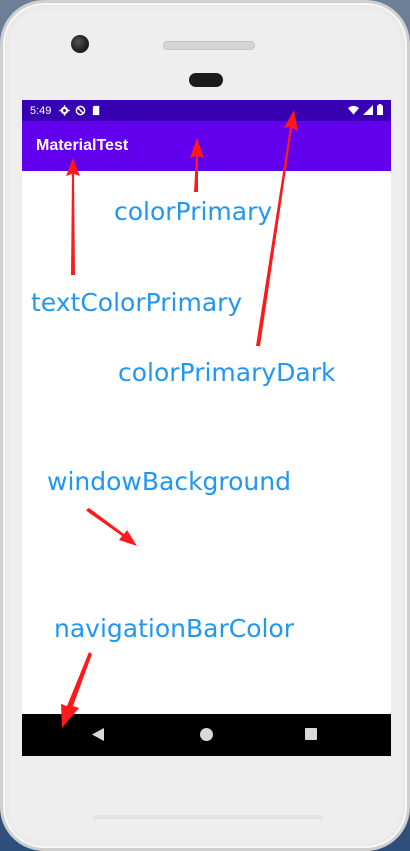 Image resolution: width=410 pixels, height=851 pixels. I want to click on label-window-background: windowBackground, so click(169, 481).